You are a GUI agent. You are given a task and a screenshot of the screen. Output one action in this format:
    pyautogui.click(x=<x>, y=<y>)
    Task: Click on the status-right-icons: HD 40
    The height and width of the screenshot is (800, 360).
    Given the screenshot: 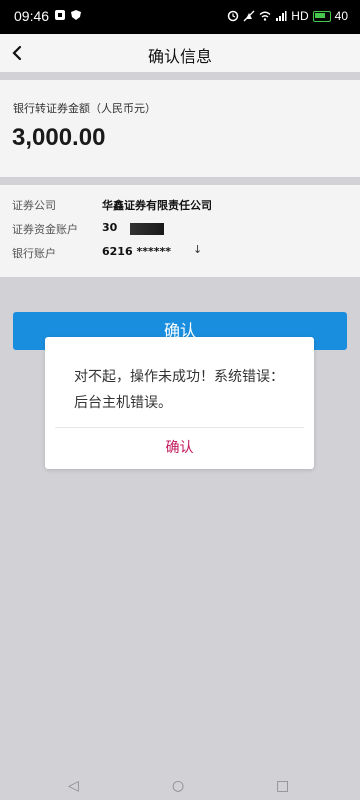 What is the action you would take?
    pyautogui.click(x=287, y=16)
    